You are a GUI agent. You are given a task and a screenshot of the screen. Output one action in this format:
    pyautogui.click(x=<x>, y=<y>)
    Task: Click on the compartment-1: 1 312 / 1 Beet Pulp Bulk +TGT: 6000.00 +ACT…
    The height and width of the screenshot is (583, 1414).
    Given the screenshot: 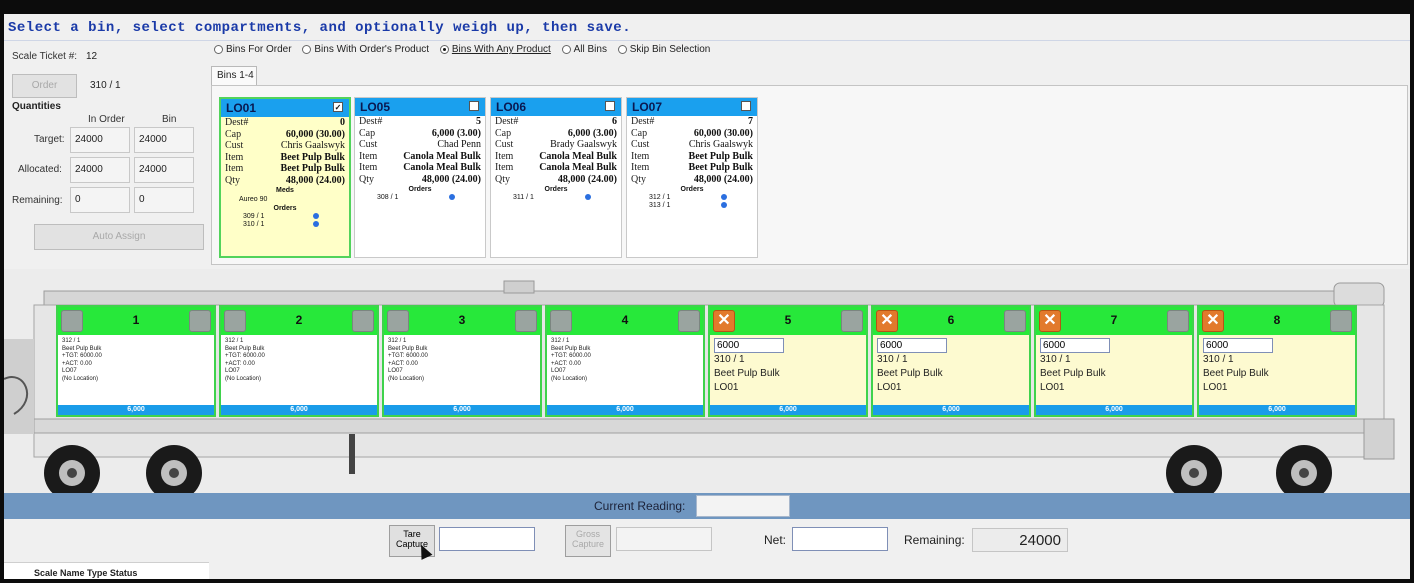 What is the action you would take?
    pyautogui.click(x=136, y=361)
    